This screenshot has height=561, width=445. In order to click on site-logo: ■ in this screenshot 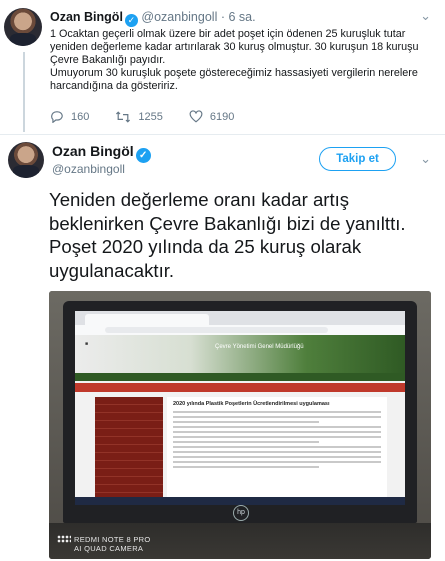, I will do `click(87, 344)`.